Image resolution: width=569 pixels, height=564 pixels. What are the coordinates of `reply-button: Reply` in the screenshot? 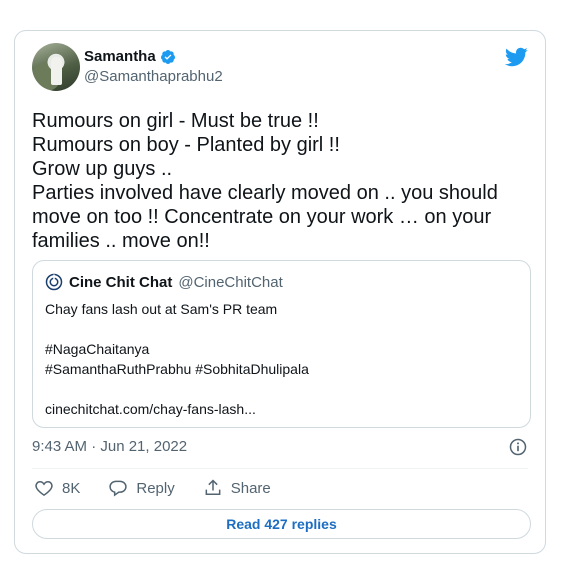 It's located at (141, 488).